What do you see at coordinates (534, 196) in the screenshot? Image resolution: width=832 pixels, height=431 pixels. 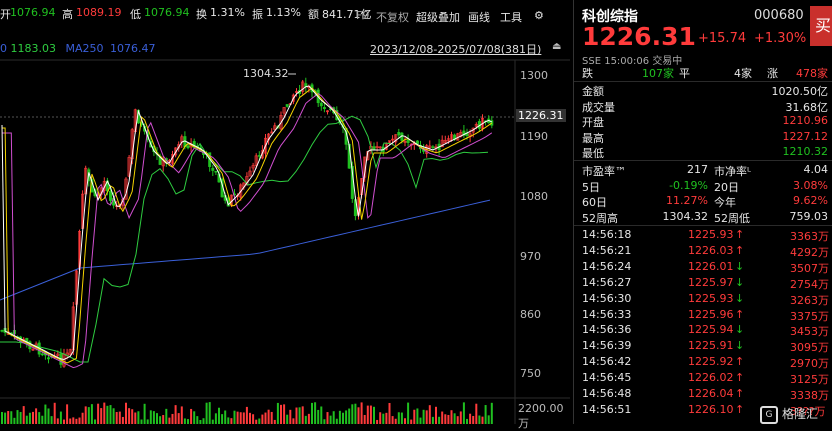 I see `axis-label-1080: 1080` at bounding box center [534, 196].